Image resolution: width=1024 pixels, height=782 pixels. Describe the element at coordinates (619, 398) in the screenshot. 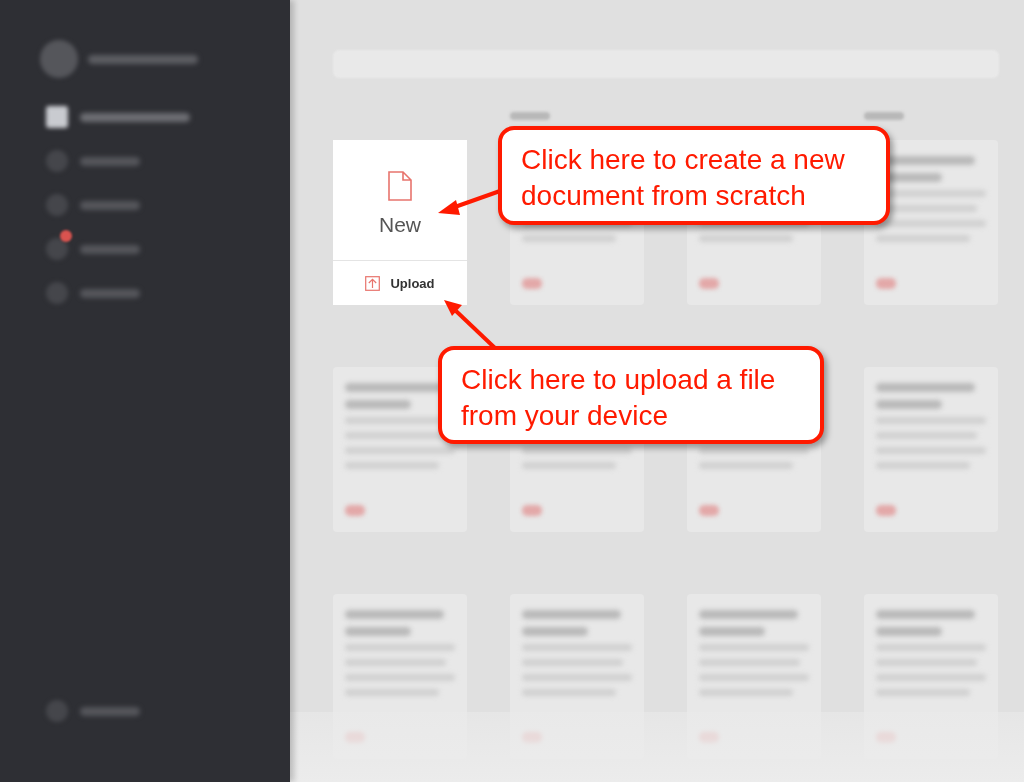

I see `callout-text: Click here to upload a file from your device` at that location.